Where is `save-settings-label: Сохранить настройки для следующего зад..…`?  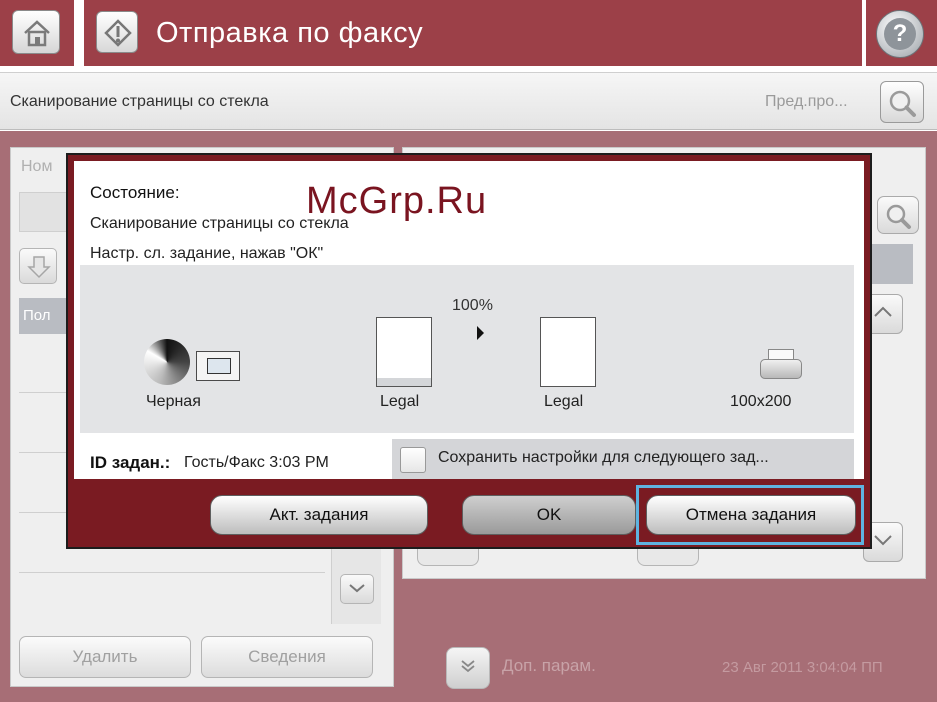
save-settings-label: Сохранить настройки для следующего зад..… is located at coordinates (603, 458).